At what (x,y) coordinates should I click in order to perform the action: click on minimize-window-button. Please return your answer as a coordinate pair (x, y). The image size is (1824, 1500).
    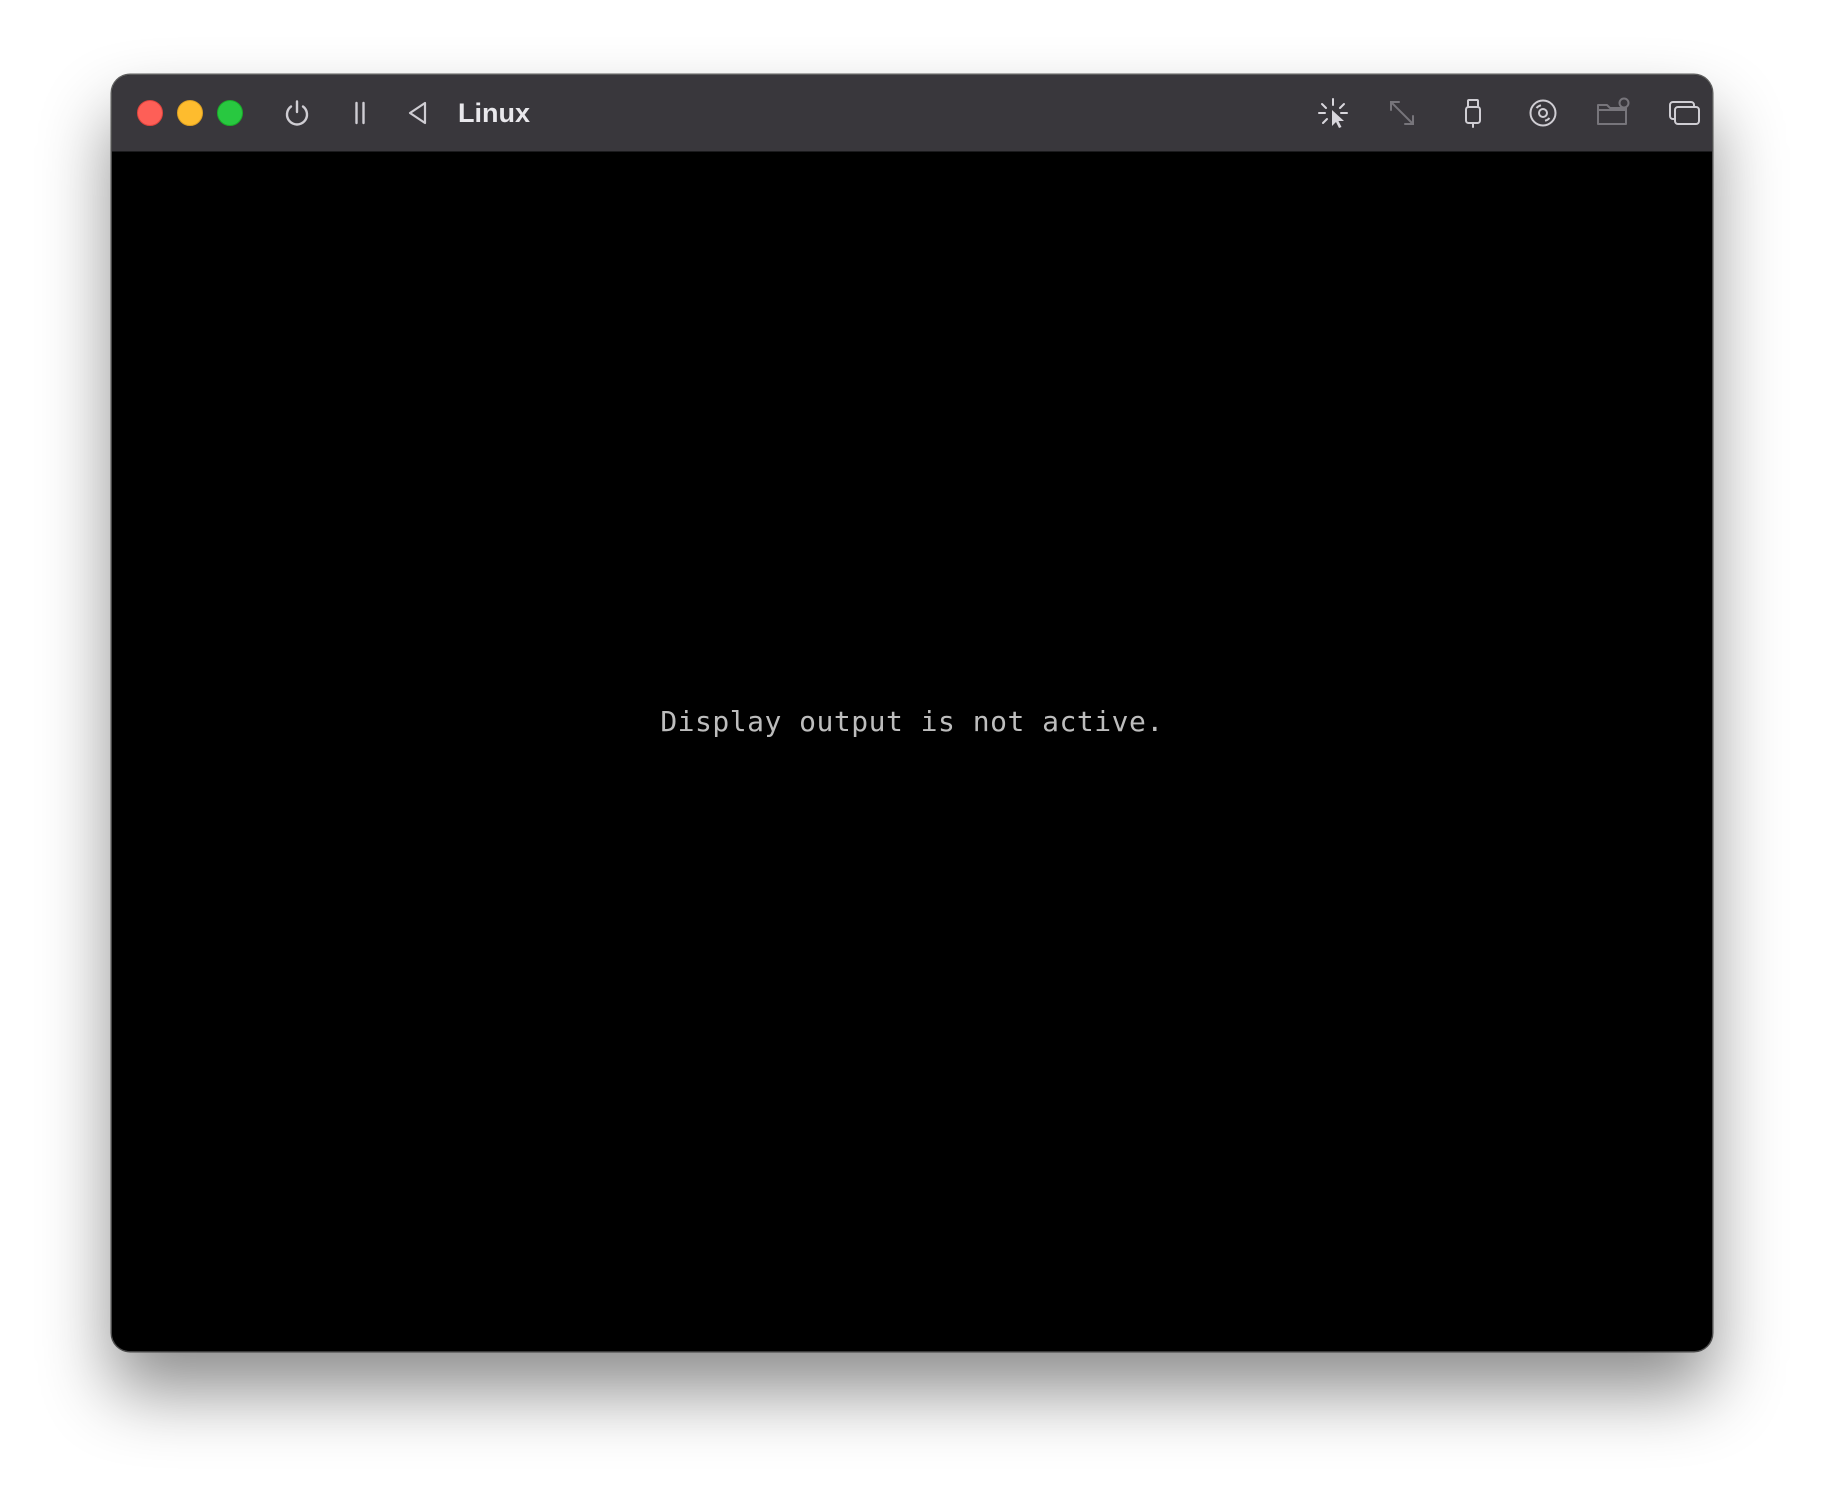
    Looking at the image, I should click on (190, 113).